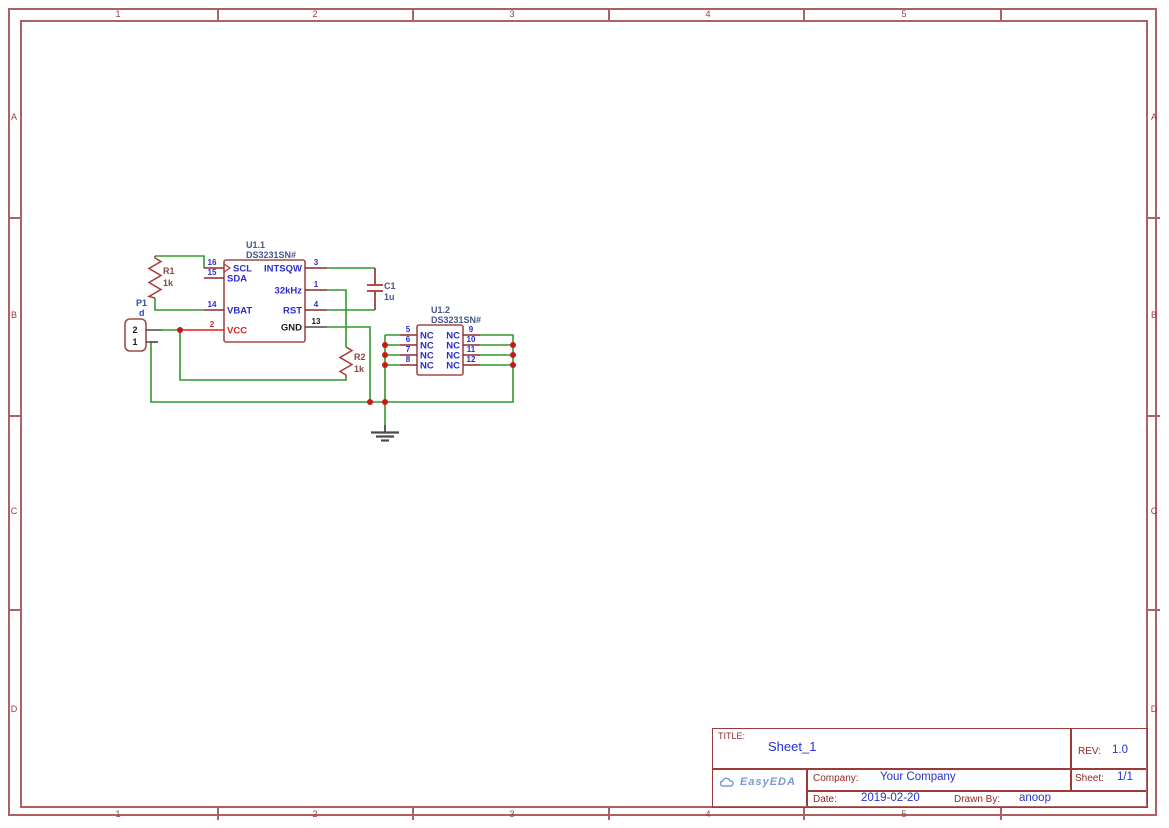  Describe the element at coordinates (471, 339) in the screenshot. I see `u1-2-pin10-num: 10` at that location.